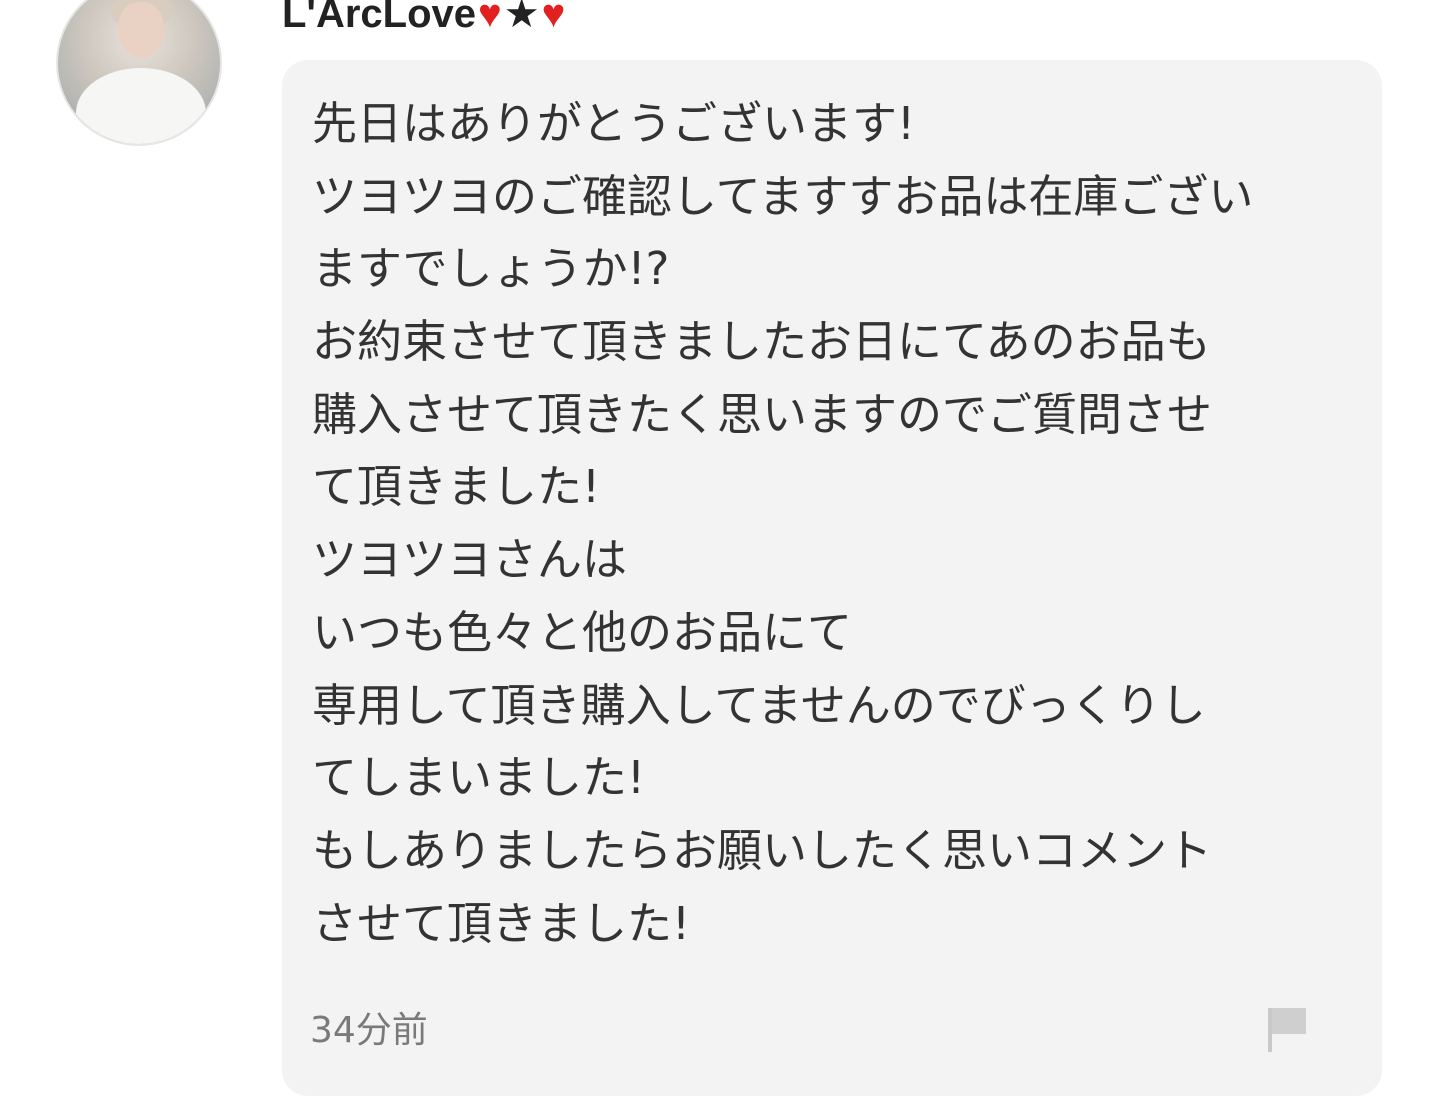 The width and height of the screenshot is (1440, 1119). I want to click on avatar-face, so click(141, 30).